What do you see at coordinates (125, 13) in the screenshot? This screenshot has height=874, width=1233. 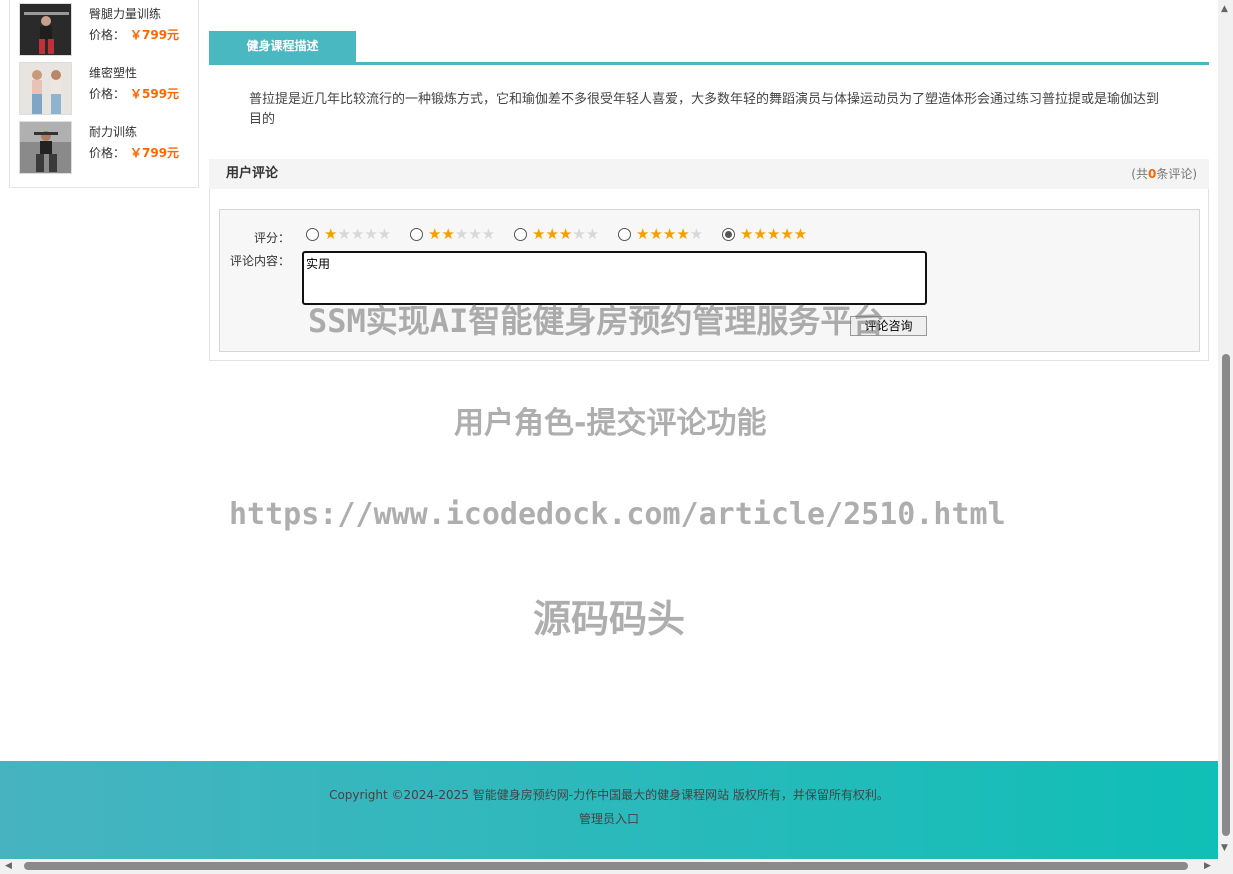 I see `product-name: 臀腿力量训练` at bounding box center [125, 13].